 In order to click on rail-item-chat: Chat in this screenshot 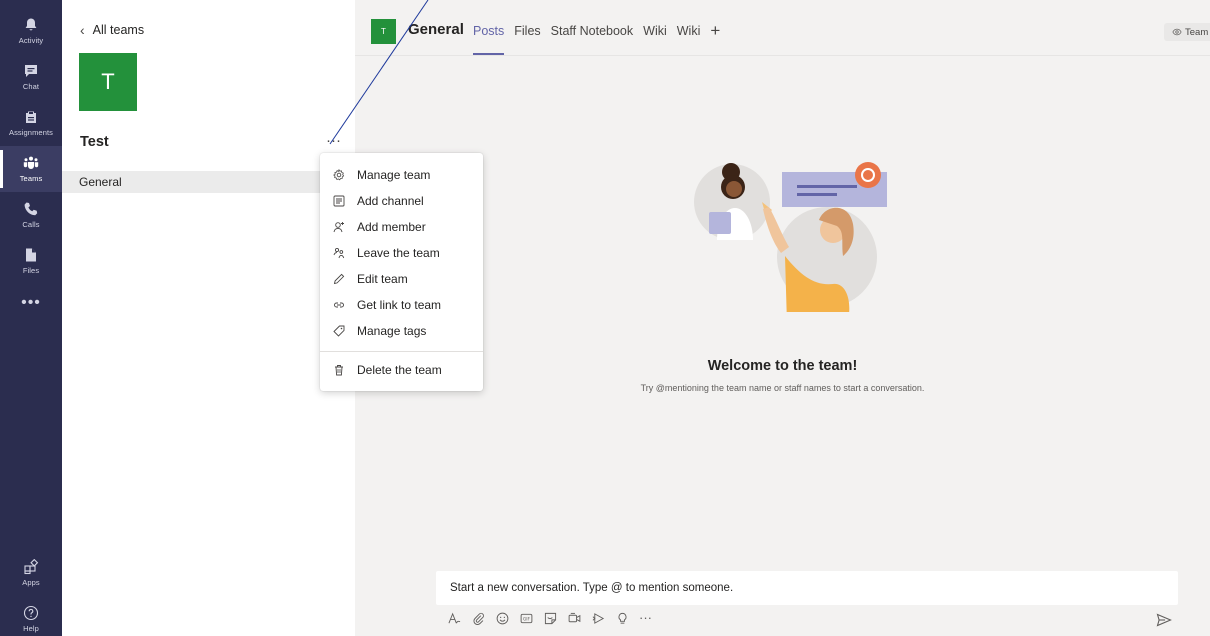, I will do `click(31, 77)`.